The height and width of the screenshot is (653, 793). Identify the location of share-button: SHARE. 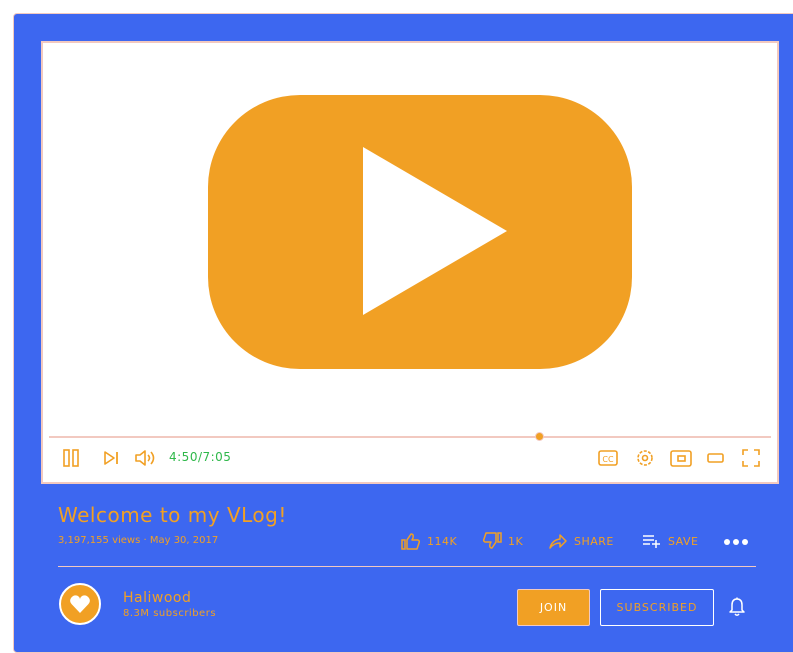
(581, 541).